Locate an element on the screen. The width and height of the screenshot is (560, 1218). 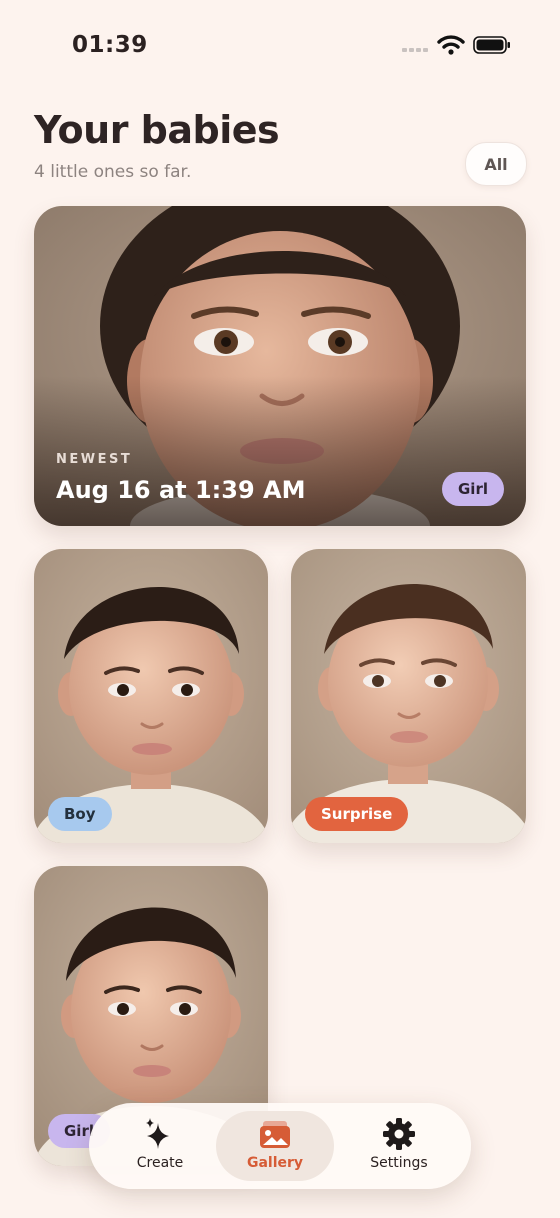
wifi-icon is located at coordinates (451, 45).